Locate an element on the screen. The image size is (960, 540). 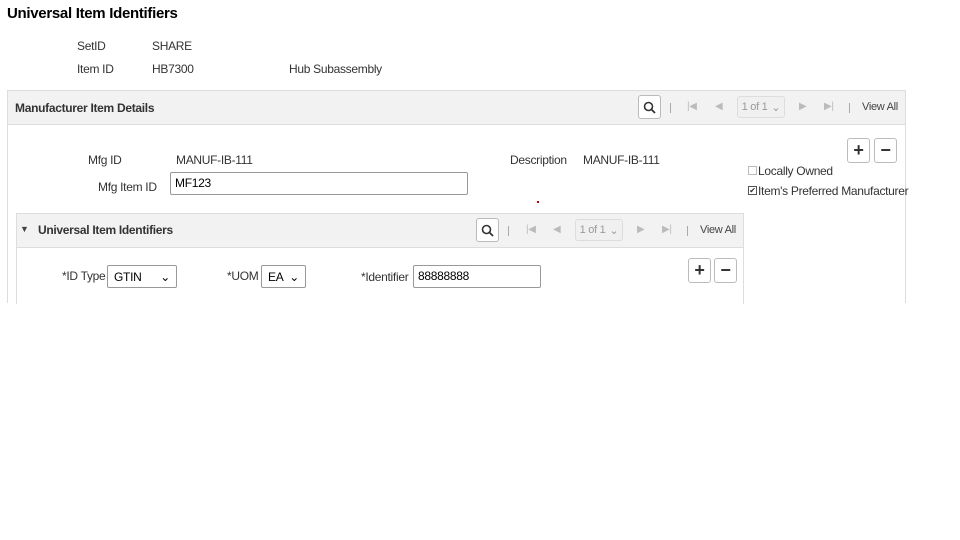
section-title: Universal Item Identifiers is located at coordinates (105, 230).